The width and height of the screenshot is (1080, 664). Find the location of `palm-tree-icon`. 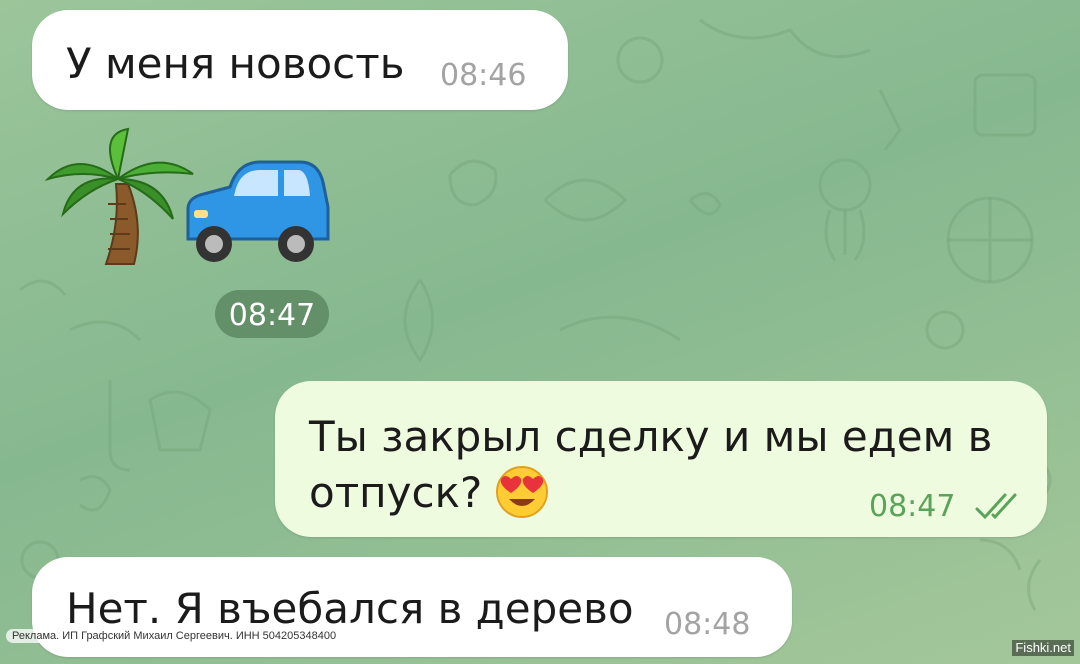

palm-tree-icon is located at coordinates (119, 196).